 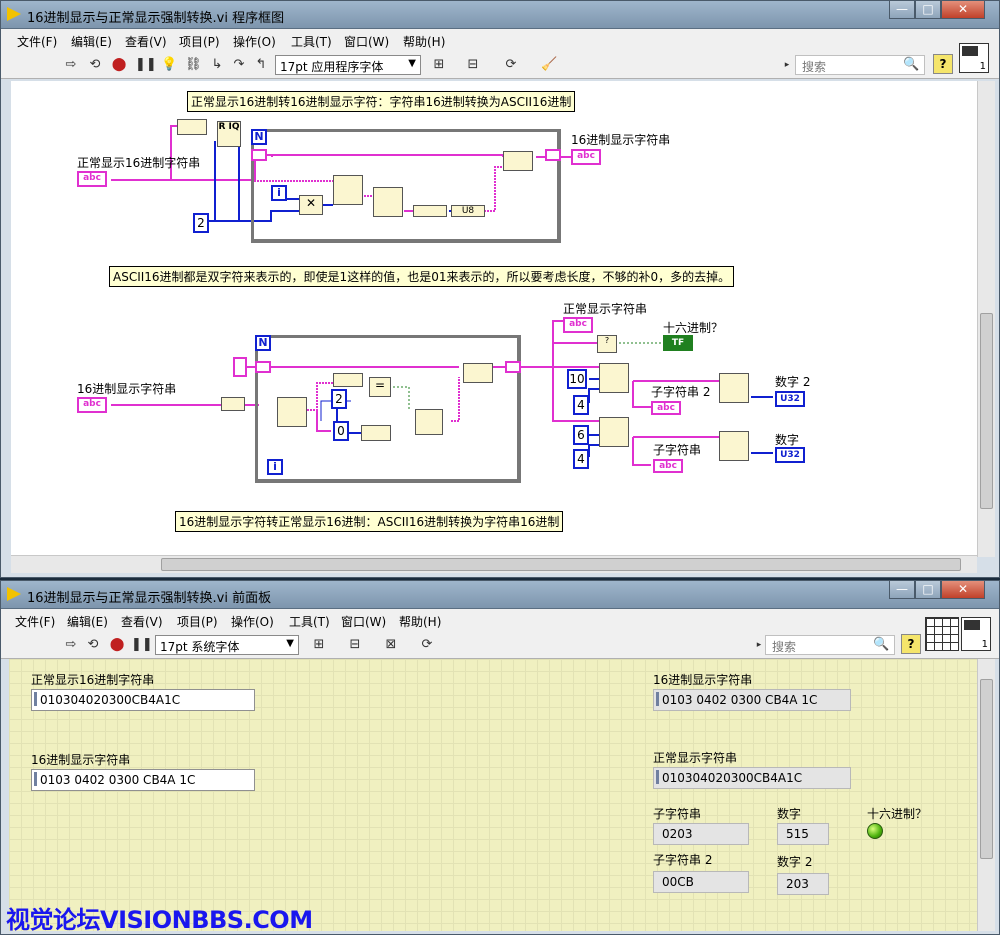 I want to click on step-into-icon: ↳, so click(x=217, y=65).